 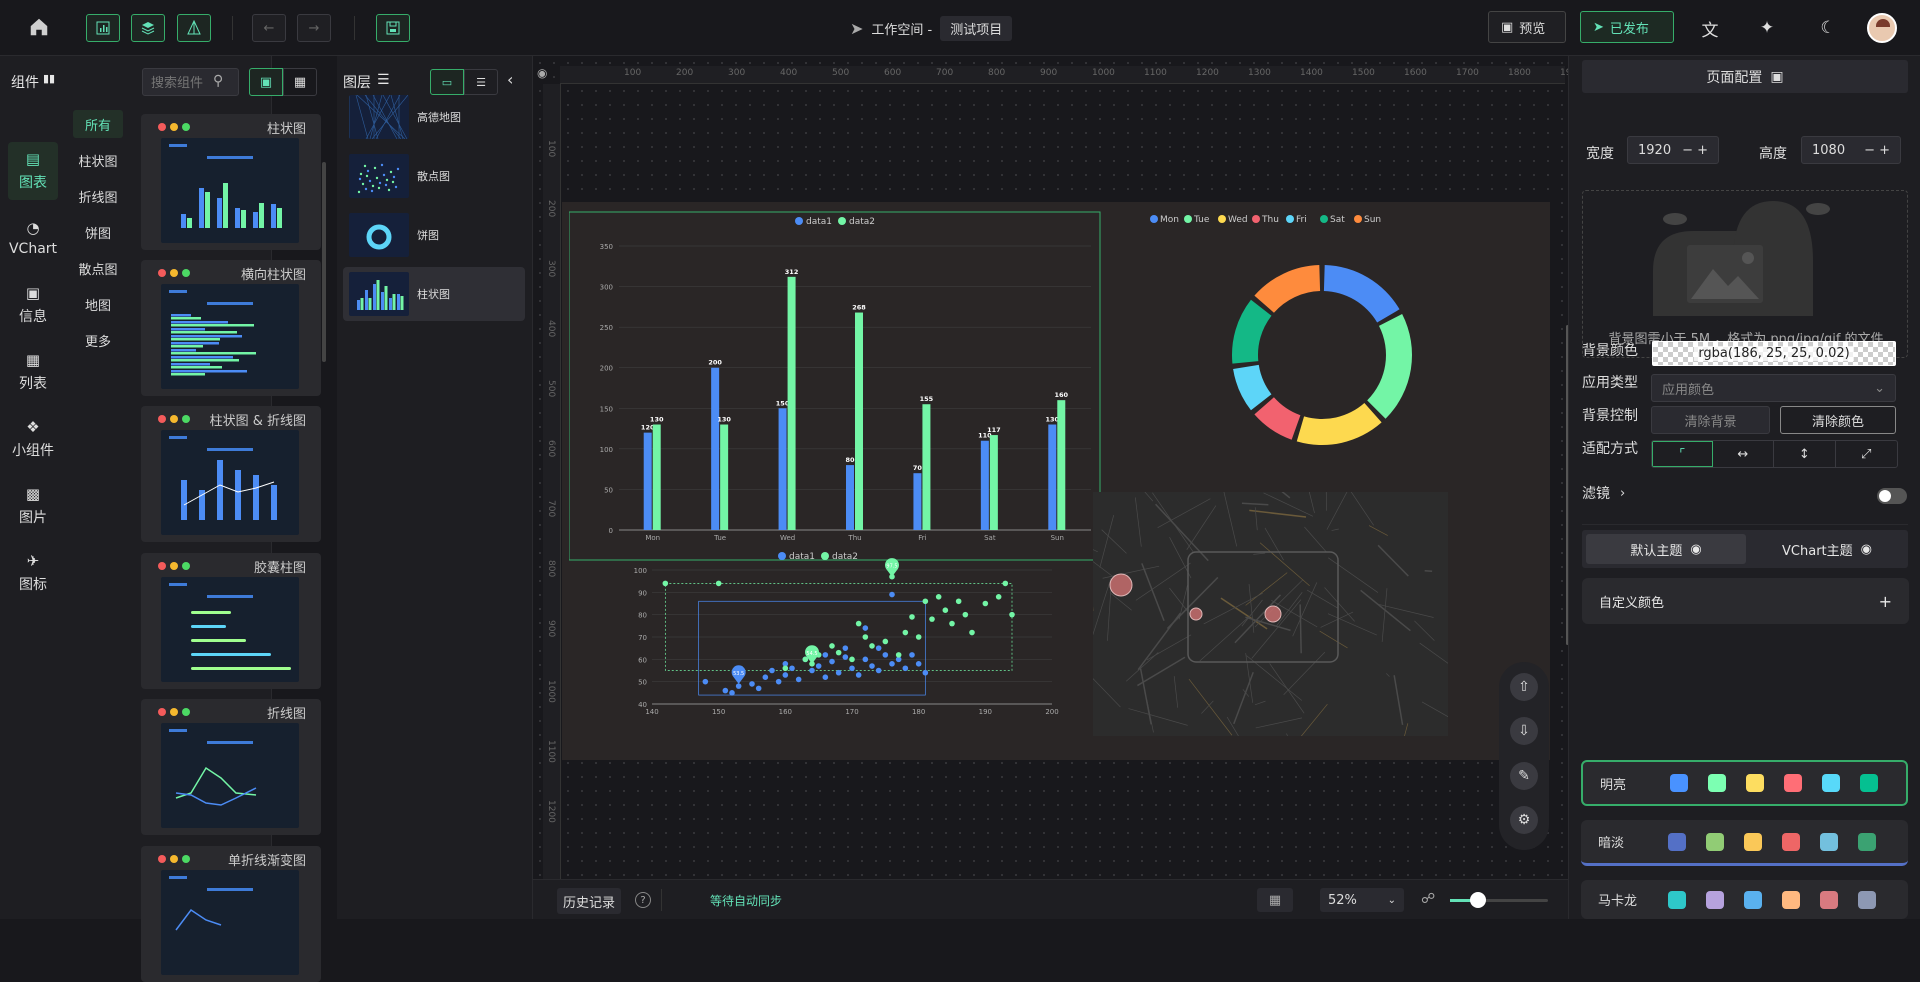 I want to click on minimap-button: ▦, so click(x=1275, y=900).